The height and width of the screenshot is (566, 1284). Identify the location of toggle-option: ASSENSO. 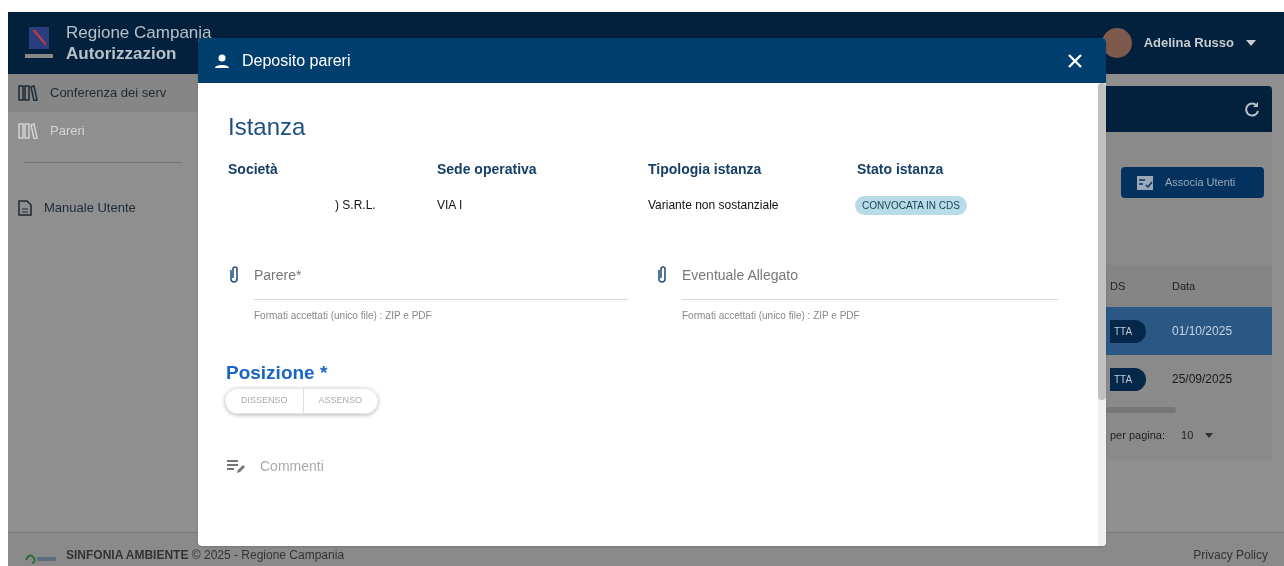
(340, 400).